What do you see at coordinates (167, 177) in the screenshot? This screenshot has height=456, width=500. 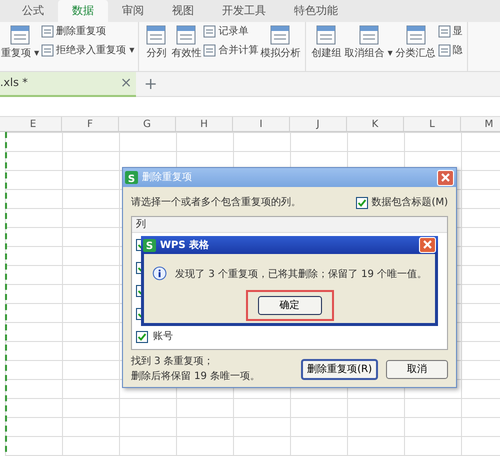 I see `dialog-title: 删除重复项` at bounding box center [167, 177].